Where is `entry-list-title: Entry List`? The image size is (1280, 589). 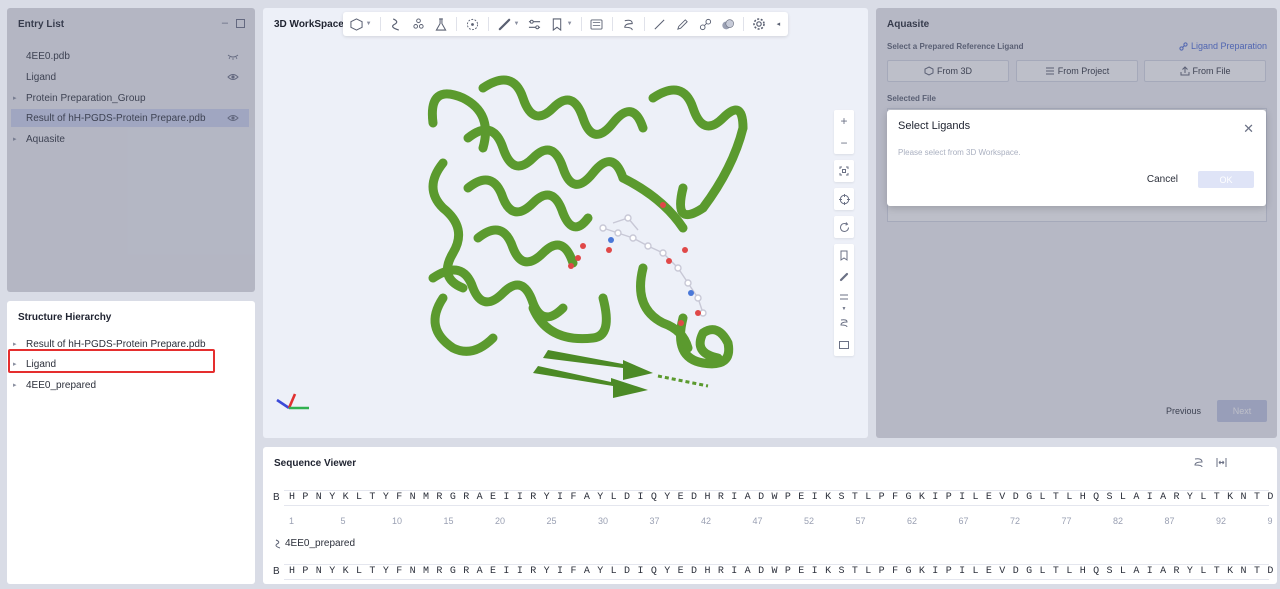 entry-list-title: Entry List is located at coordinates (41, 24).